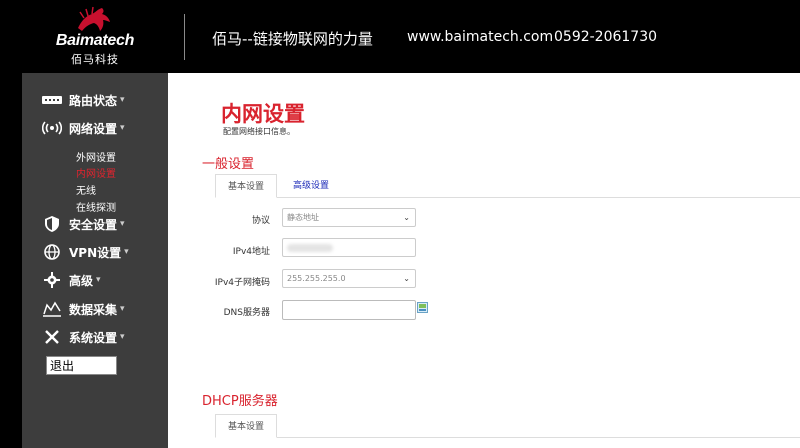  I want to click on sidebar-item-router-status: 路由状态 ▾, so click(83, 100).